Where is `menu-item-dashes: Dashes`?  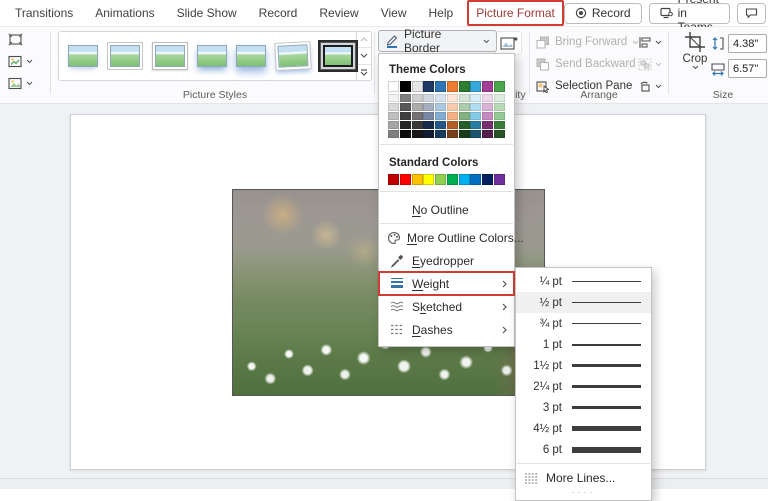
menu-item-dashes: Dashes is located at coordinates (446, 329).